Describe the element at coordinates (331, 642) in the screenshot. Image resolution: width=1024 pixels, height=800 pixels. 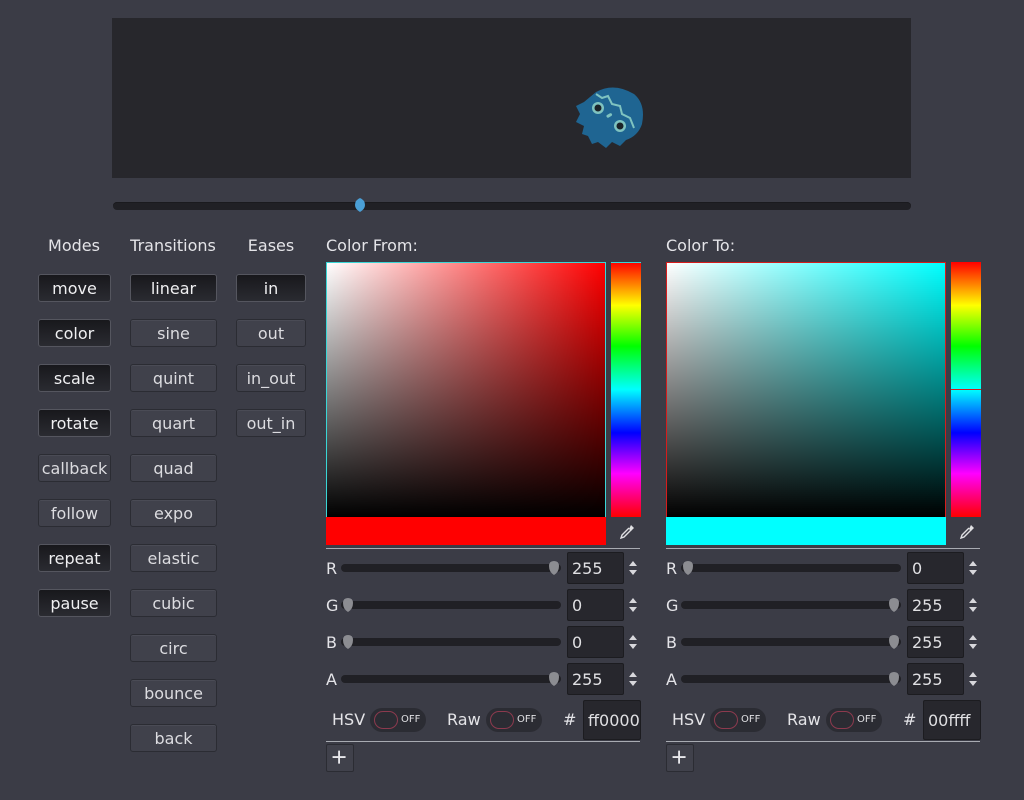
I see `color-from-channel-label-b: B` at that location.